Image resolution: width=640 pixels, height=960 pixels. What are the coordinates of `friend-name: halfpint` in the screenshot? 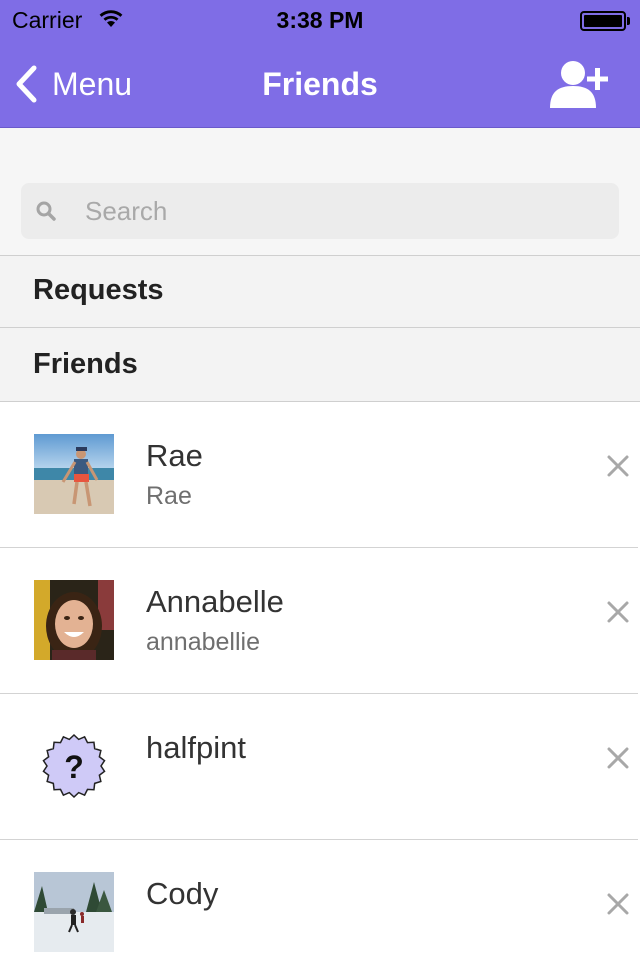 It's located at (196, 747).